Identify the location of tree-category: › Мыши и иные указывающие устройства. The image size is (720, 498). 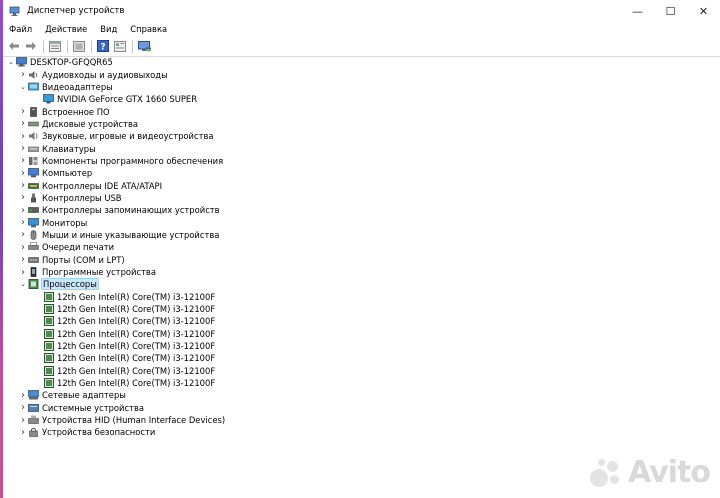
(361, 235).